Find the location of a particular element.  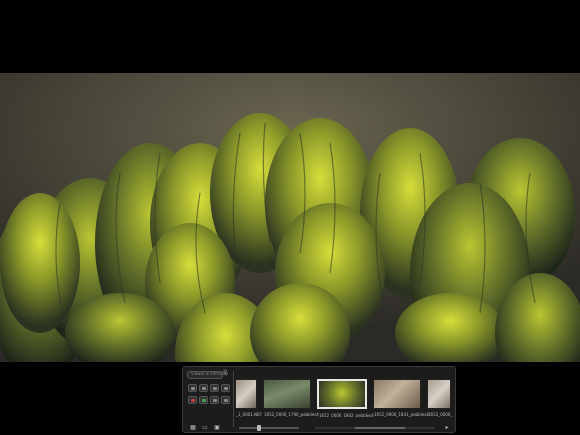

thumbnail-caption: 1652_0006_ is located at coordinates (440, 414).